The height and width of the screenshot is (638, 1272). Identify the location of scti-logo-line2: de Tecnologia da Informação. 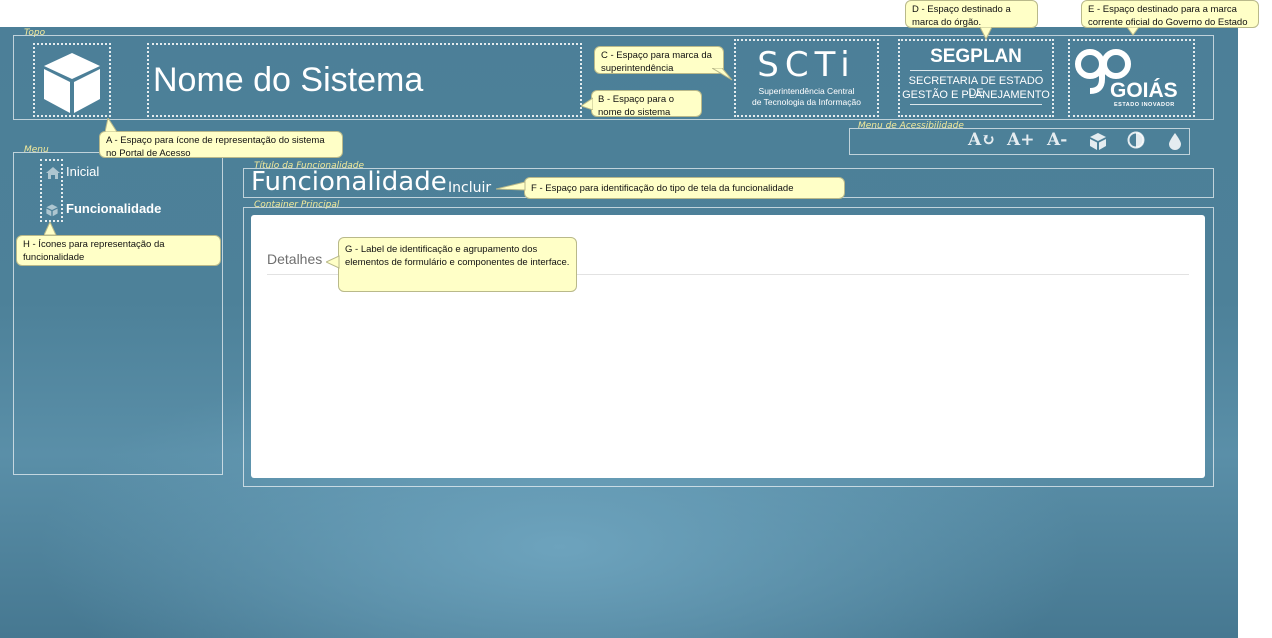
(806, 102).